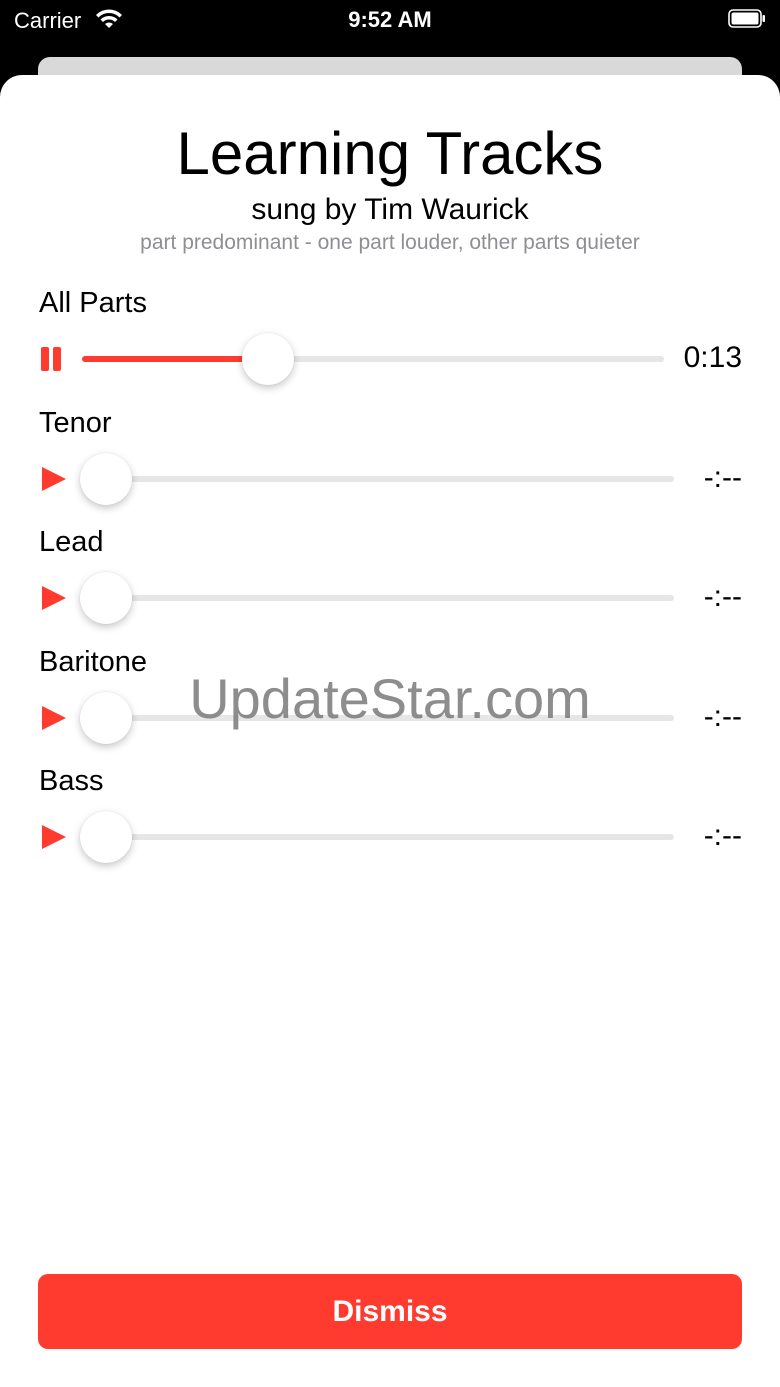  What do you see at coordinates (712, 357) in the screenshot?
I see `track-time: 0:13` at bounding box center [712, 357].